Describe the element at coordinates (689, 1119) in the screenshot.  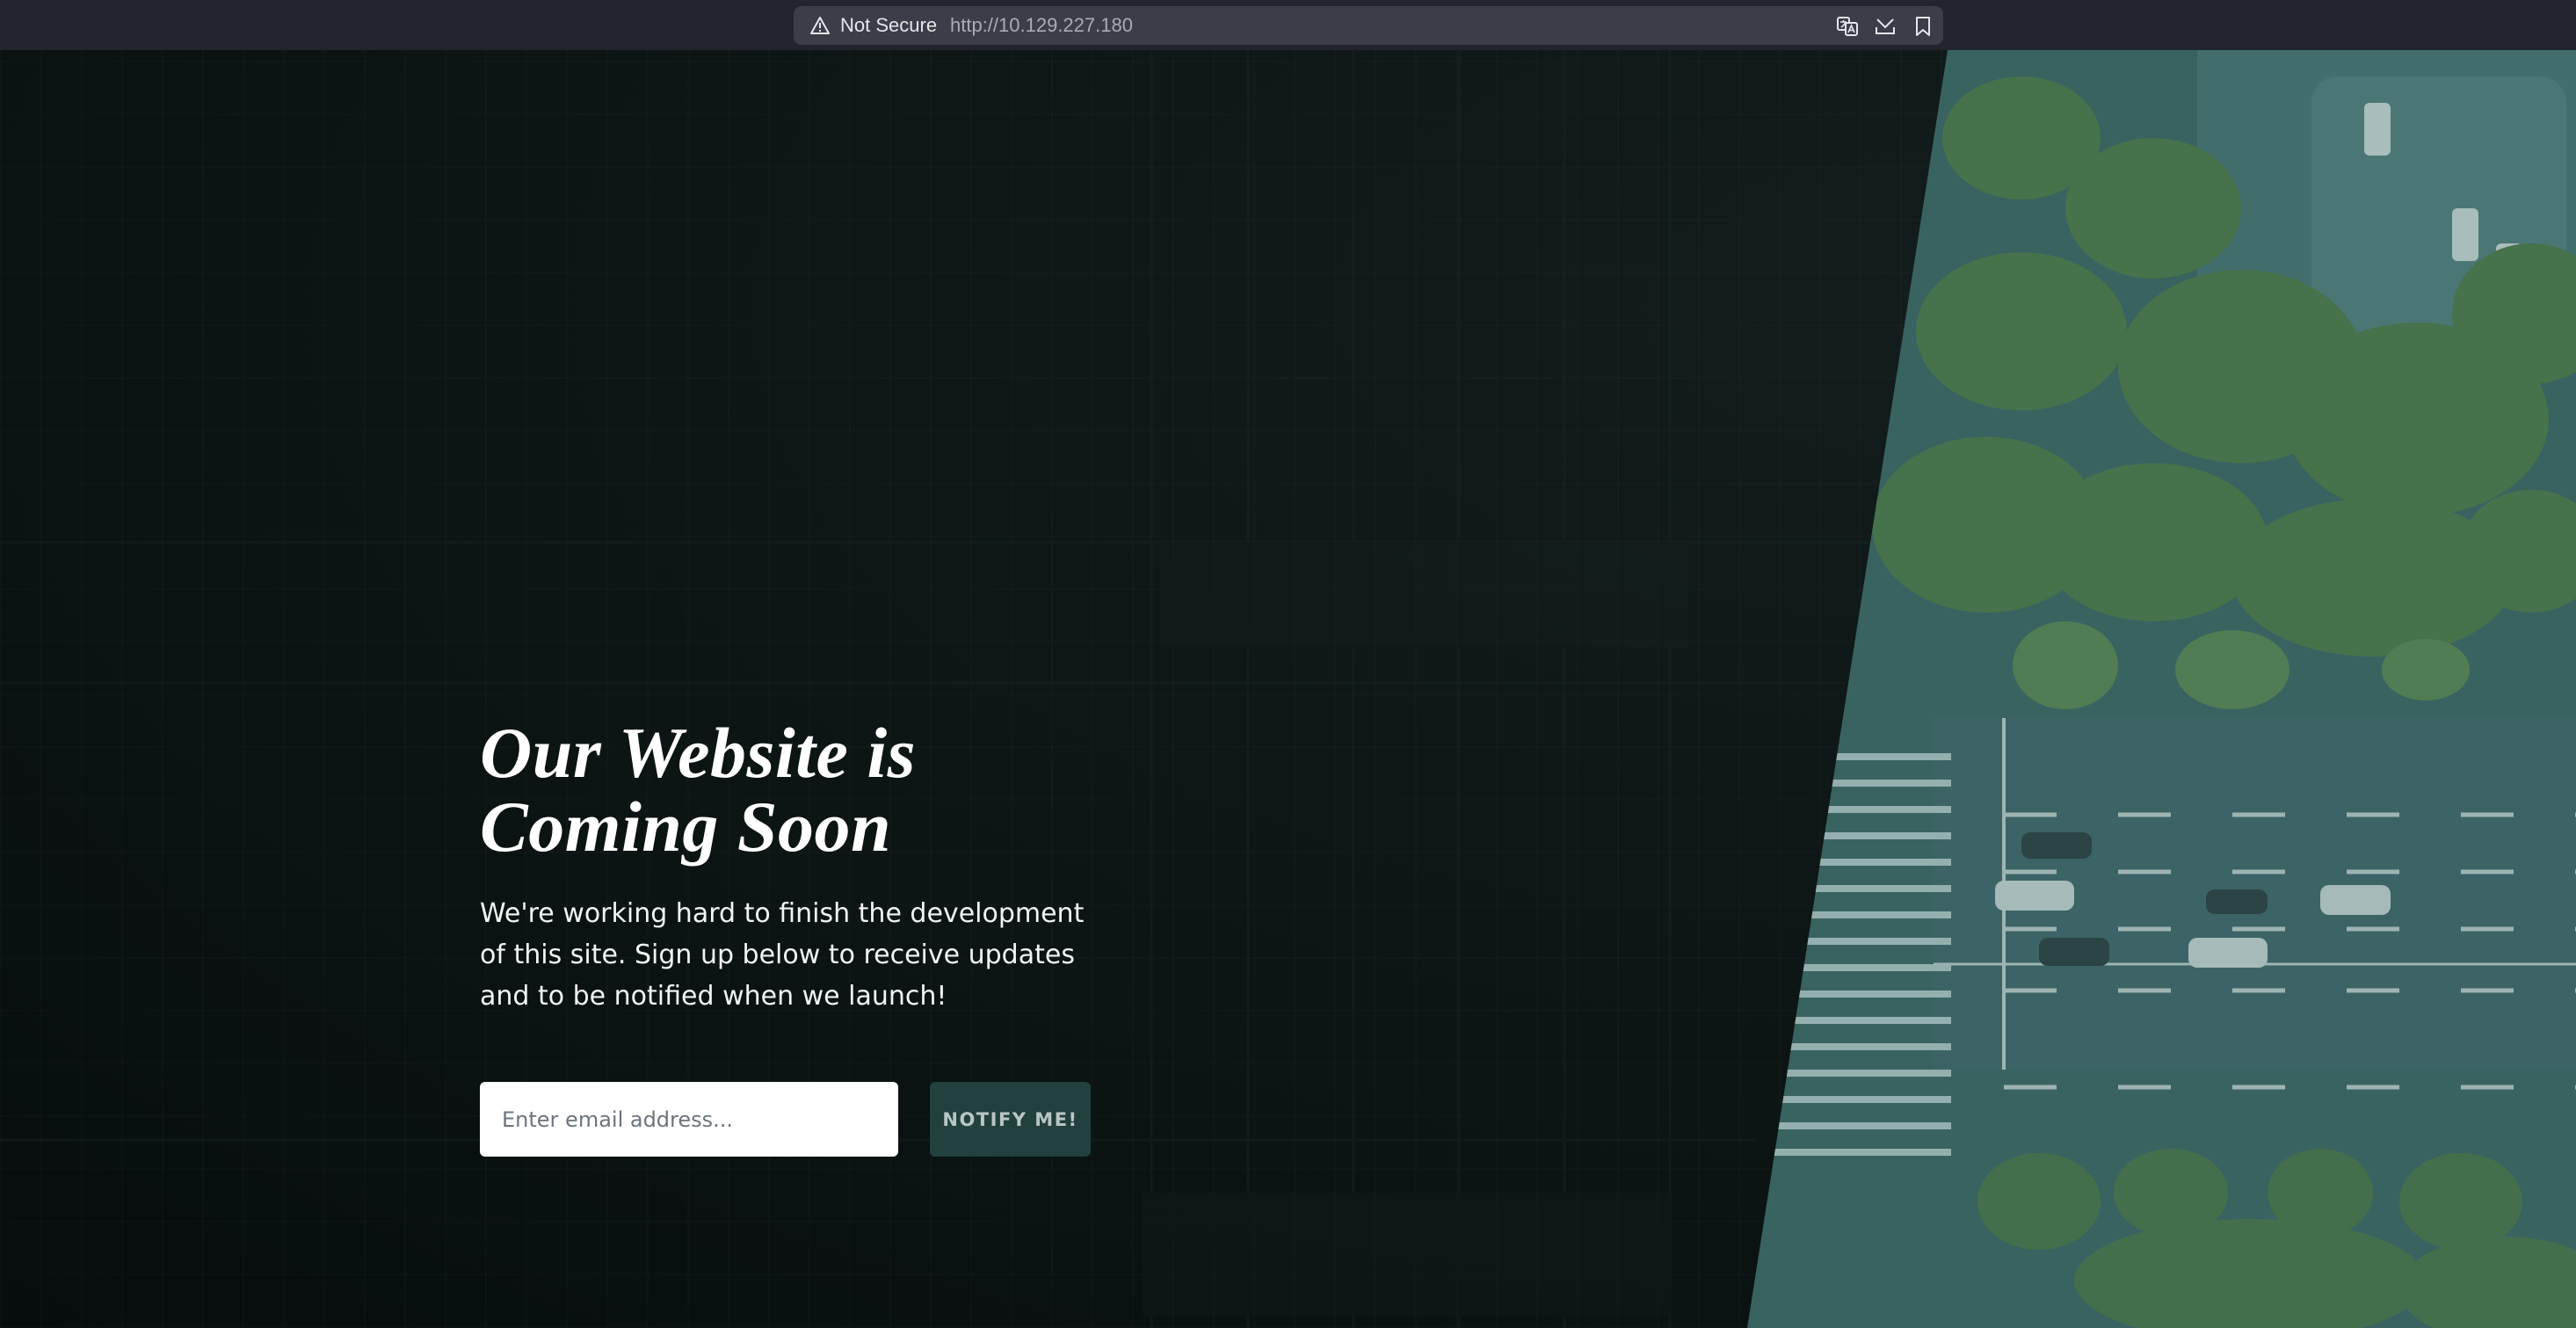
I see `email-input` at that location.